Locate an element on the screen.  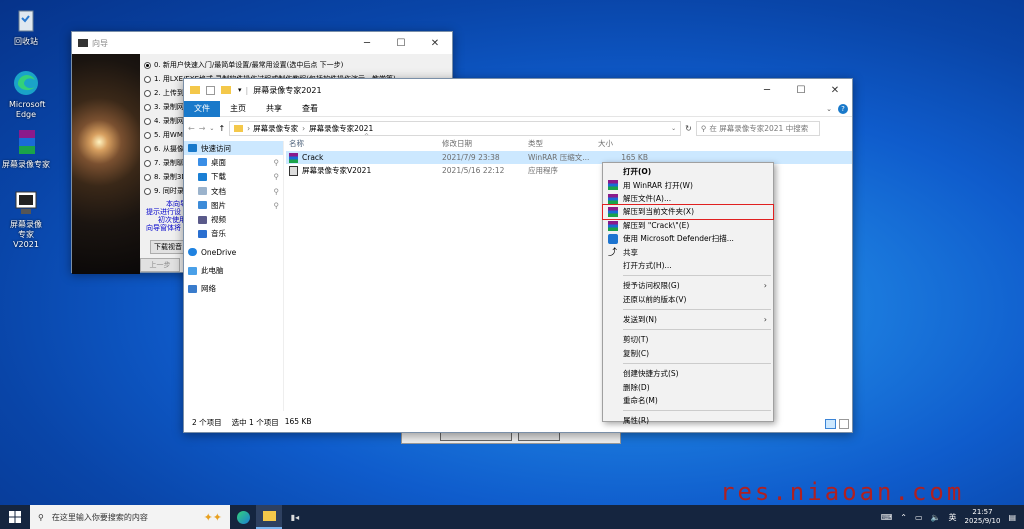
status-selected: 选中 1 个项目 is located at coordinates (255, 422).